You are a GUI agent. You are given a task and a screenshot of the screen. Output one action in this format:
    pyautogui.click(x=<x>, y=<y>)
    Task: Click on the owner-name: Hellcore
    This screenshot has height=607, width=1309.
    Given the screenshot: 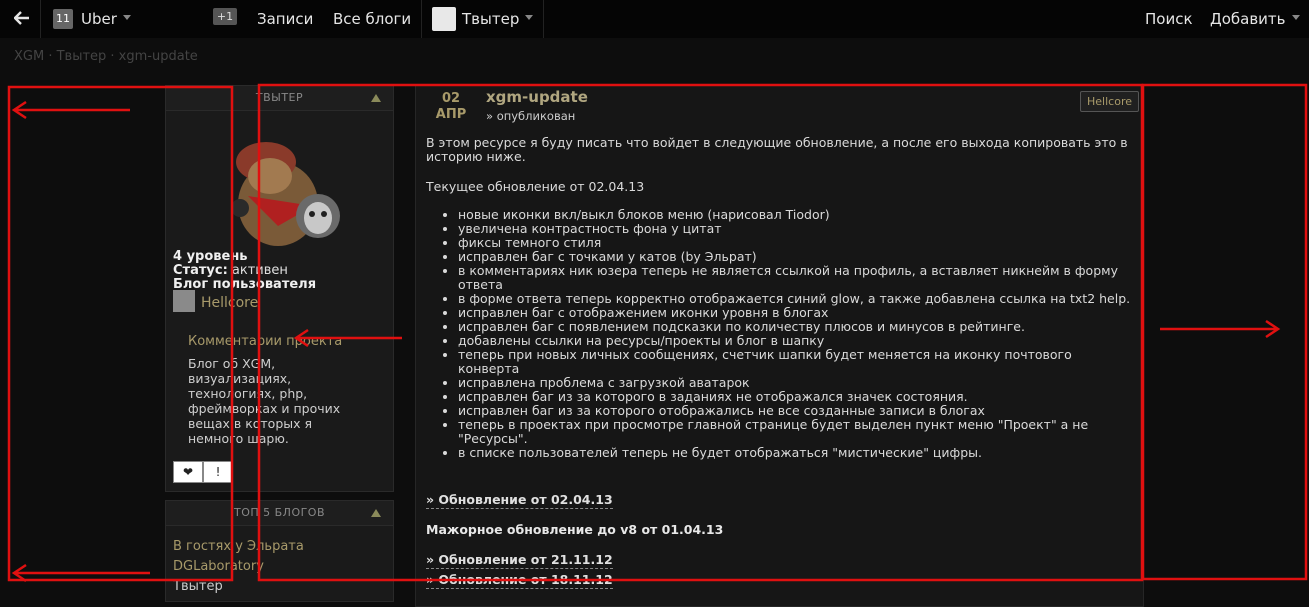 What is the action you would take?
    pyautogui.click(x=230, y=303)
    